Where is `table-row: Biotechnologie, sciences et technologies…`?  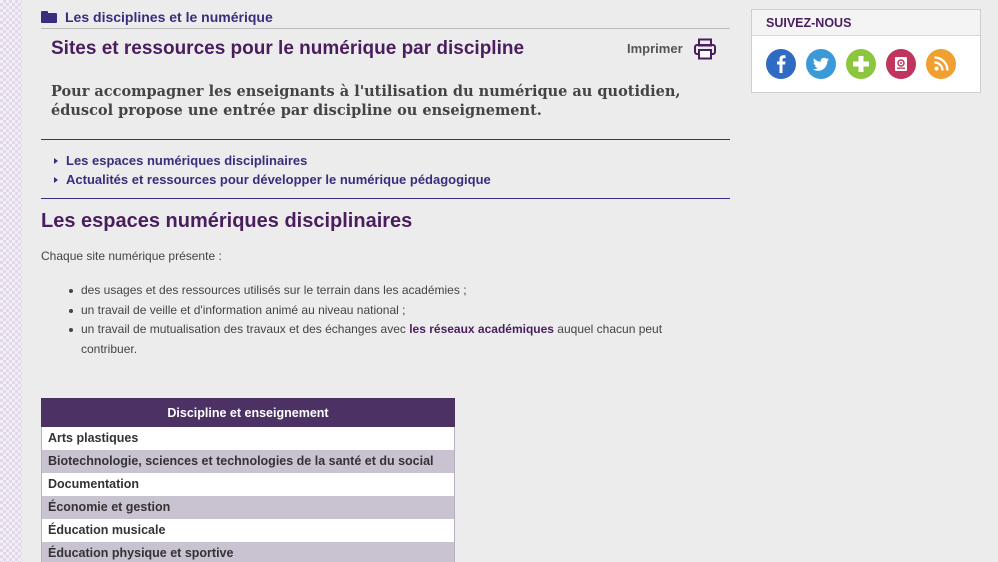
table-row: Biotechnologie, sciences et technologies… is located at coordinates (248, 461).